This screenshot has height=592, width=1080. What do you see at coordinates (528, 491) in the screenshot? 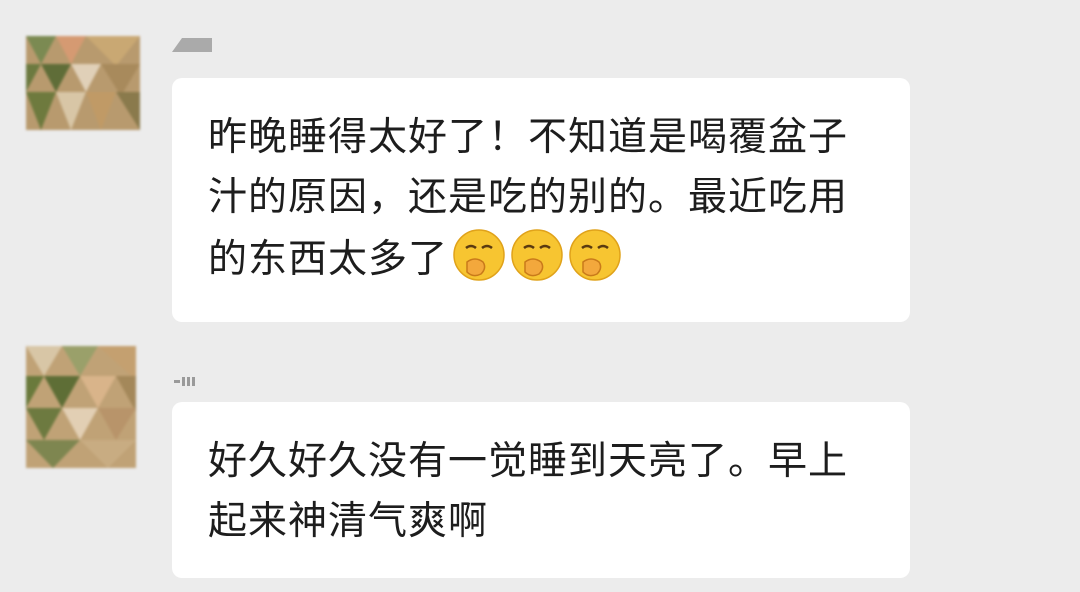
I see `message-text: 好久好久没有一觉睡到天亮了。早上起来神清气爽啊` at bounding box center [528, 491].